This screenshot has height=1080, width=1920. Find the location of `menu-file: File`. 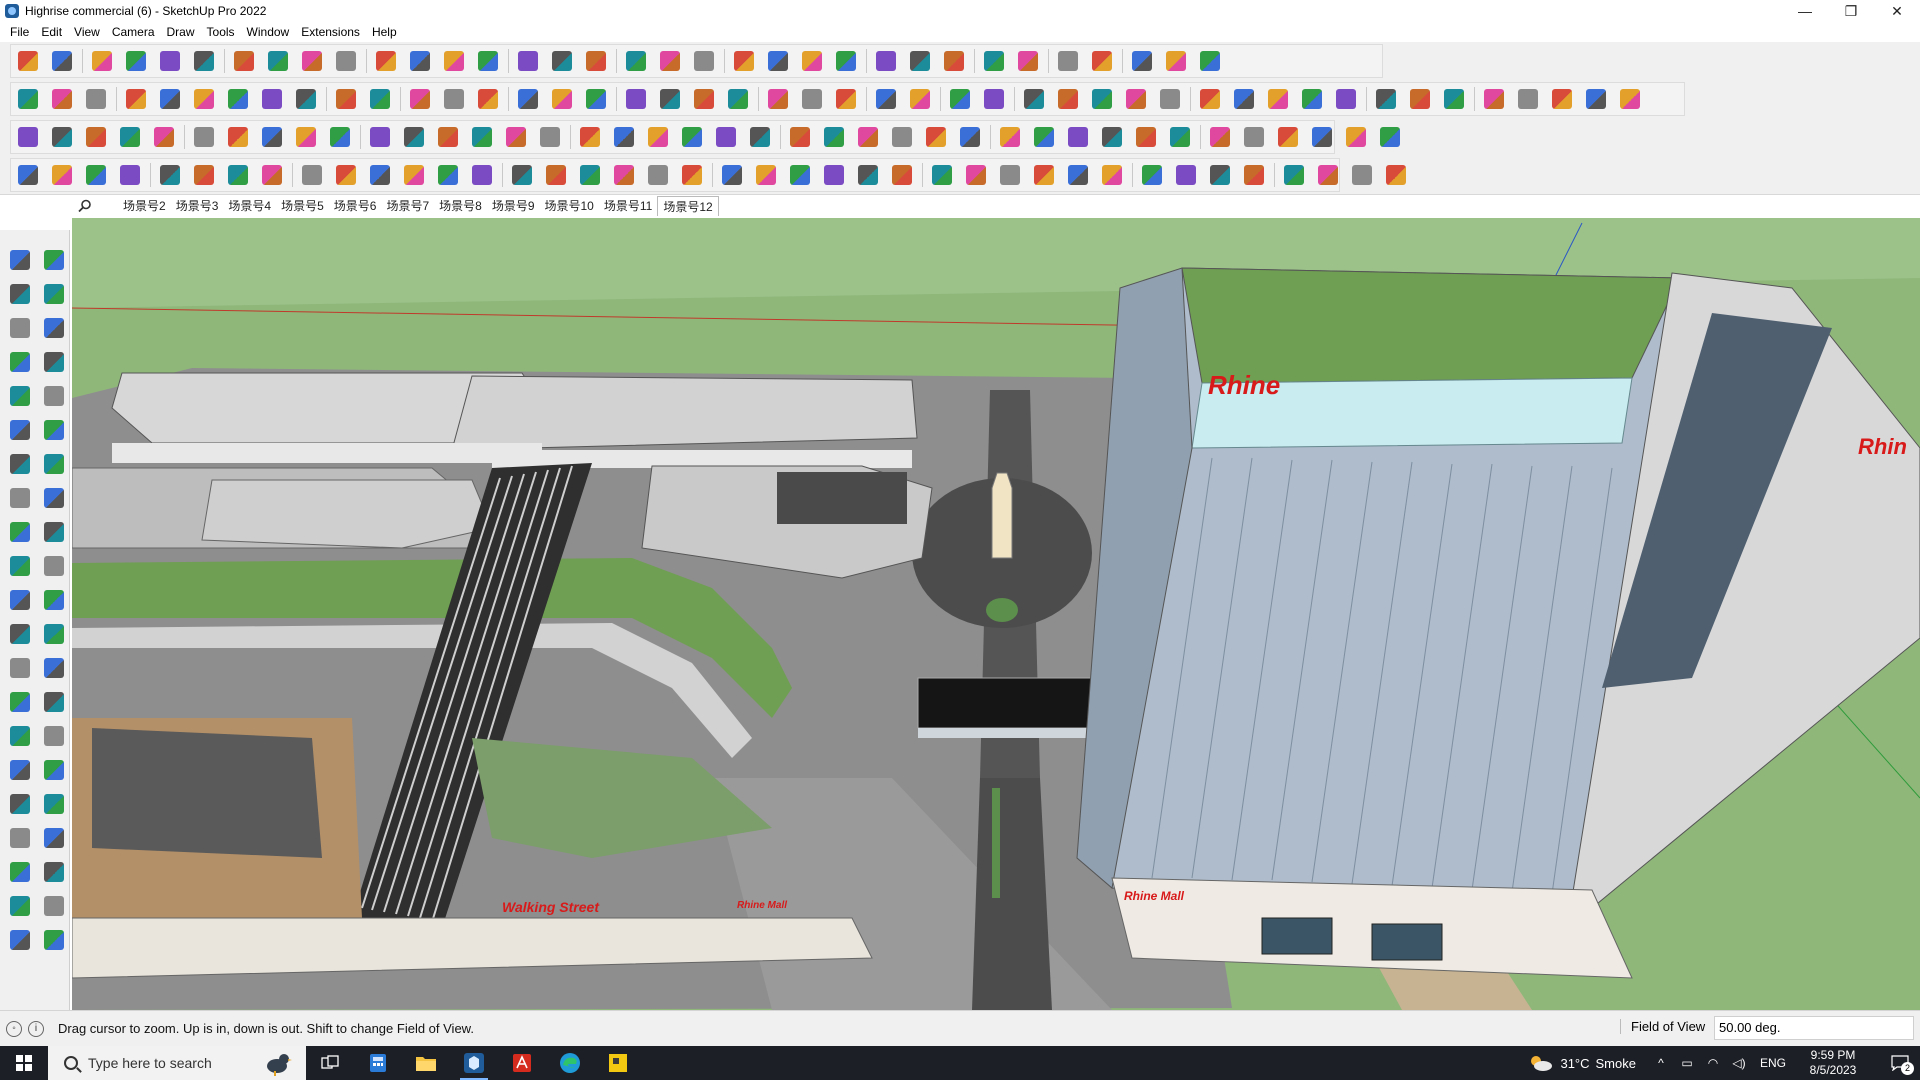

menu-file: File is located at coordinates (19, 32).